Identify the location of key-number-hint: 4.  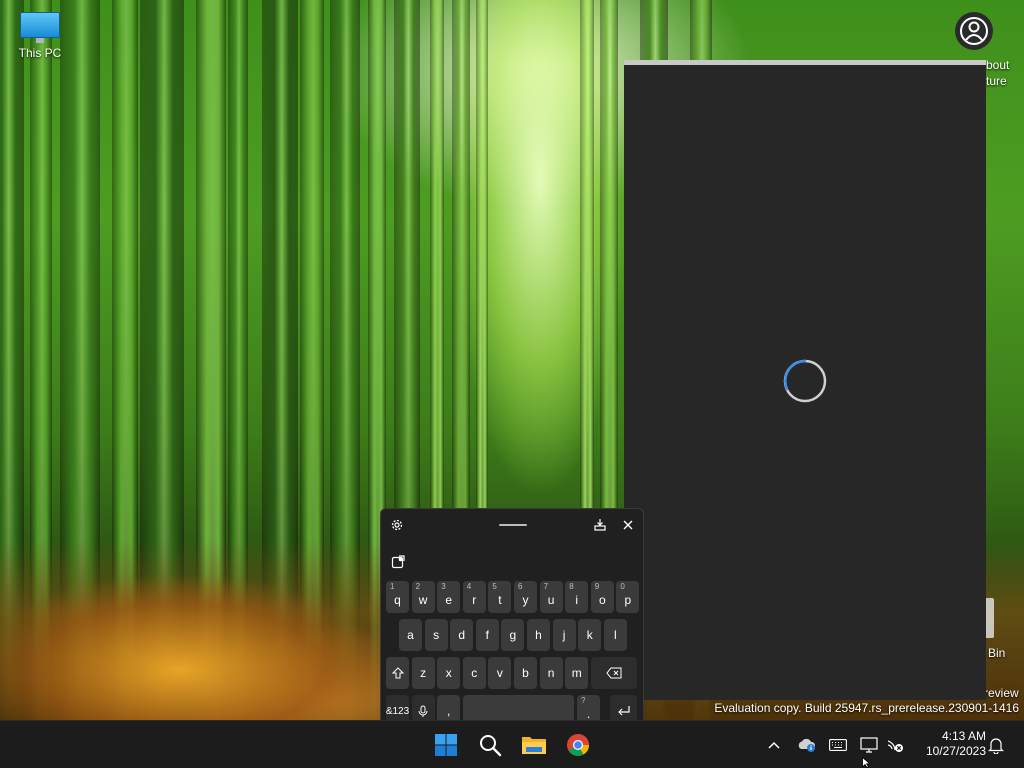
(469, 586).